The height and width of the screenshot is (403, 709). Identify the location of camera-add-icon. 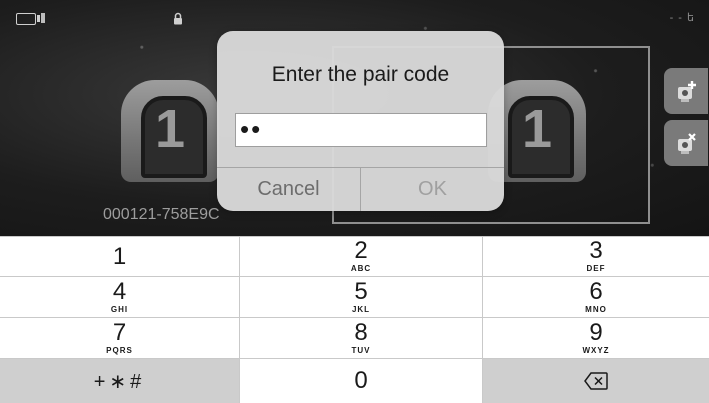
(687, 91).